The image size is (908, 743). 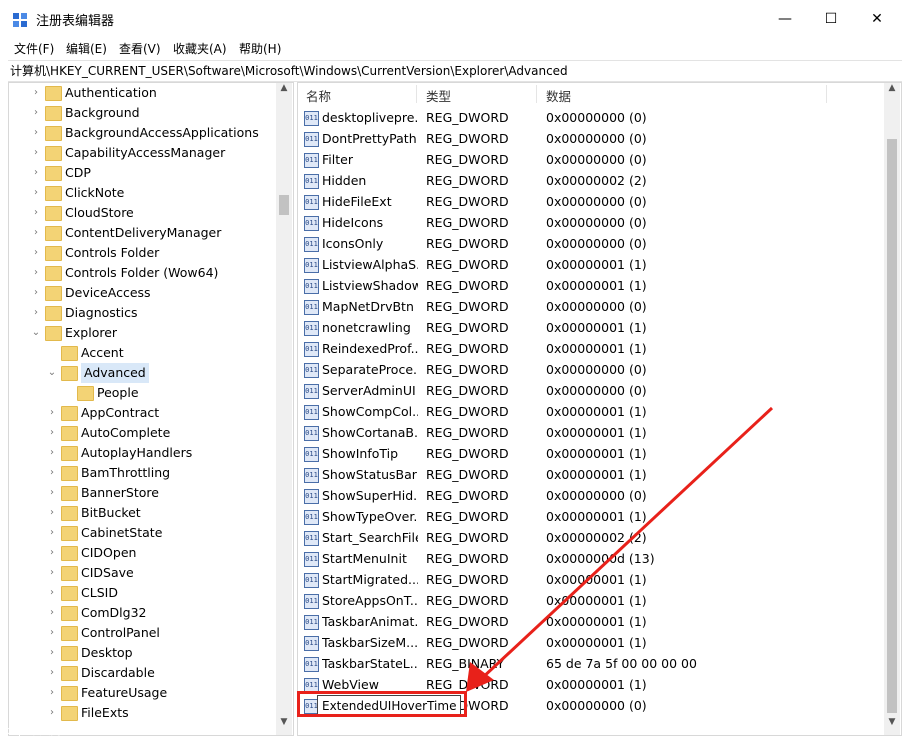 I want to click on tree-item: › AutoplayHandlers, so click(x=142, y=453).